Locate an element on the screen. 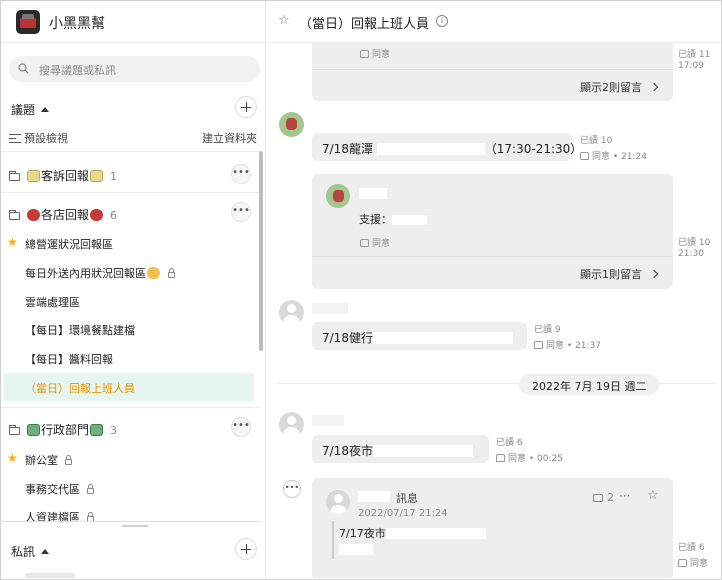 The height and width of the screenshot is (580, 722). default-view-label: 預設檢視 is located at coordinates (46, 138).